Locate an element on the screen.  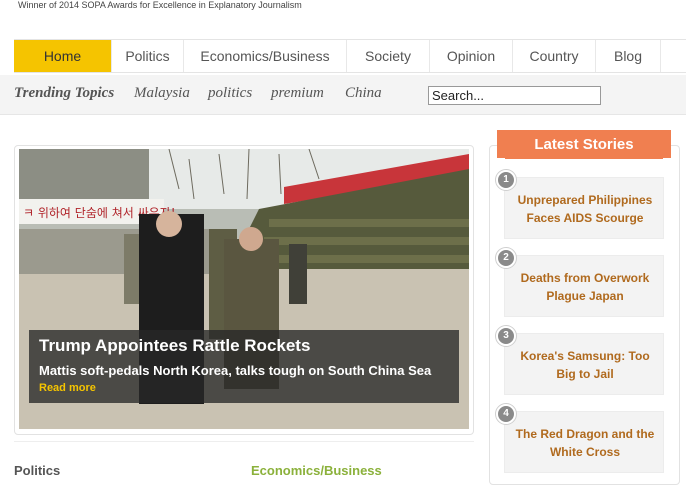
section-heading-economics: Economics/Business is located at coordinates (316, 470).